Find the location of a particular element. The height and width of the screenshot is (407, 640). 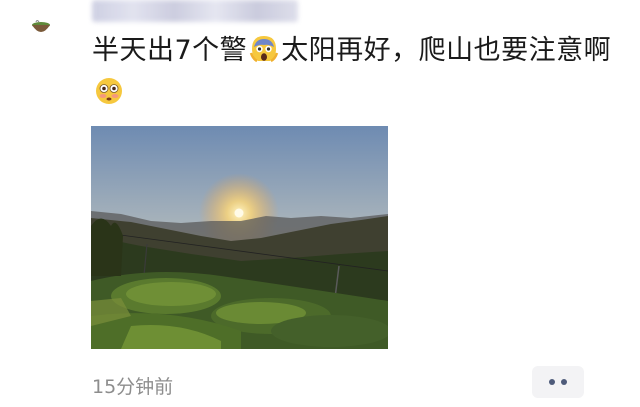

avatar is located at coordinates (41, 27).